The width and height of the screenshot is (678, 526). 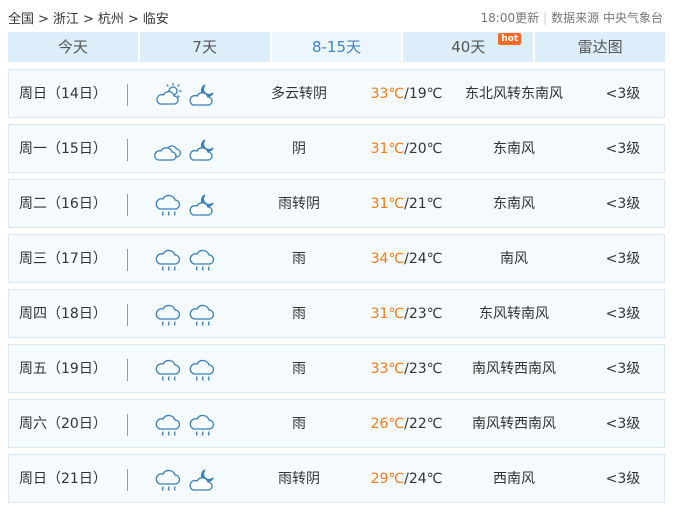 I want to click on weather-text: 雨转阴, so click(x=299, y=204).